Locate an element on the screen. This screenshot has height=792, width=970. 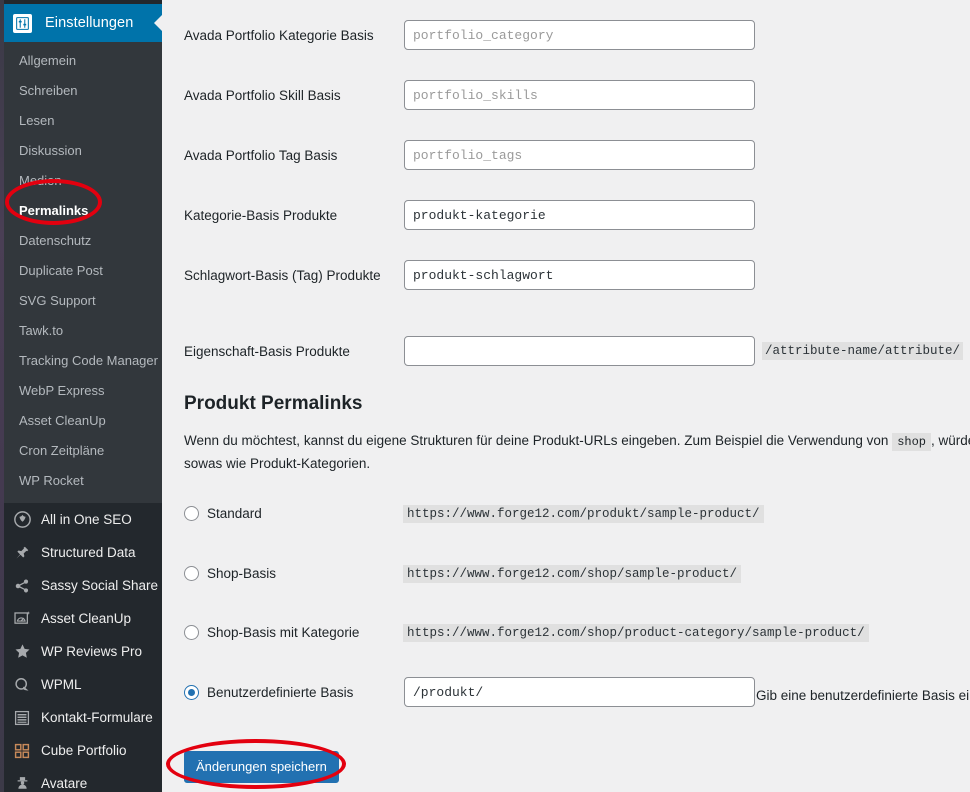
form-row: Schlagwort-Basis (Tag) Produkte is located at coordinates (566, 282).